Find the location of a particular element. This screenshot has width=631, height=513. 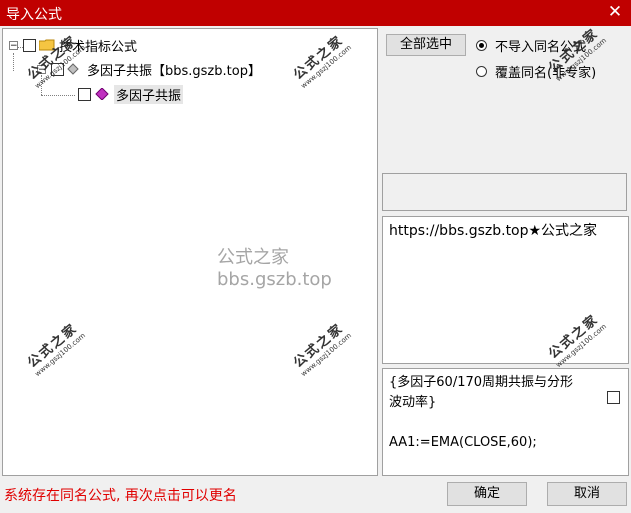

empty-info-box is located at coordinates (504, 192).